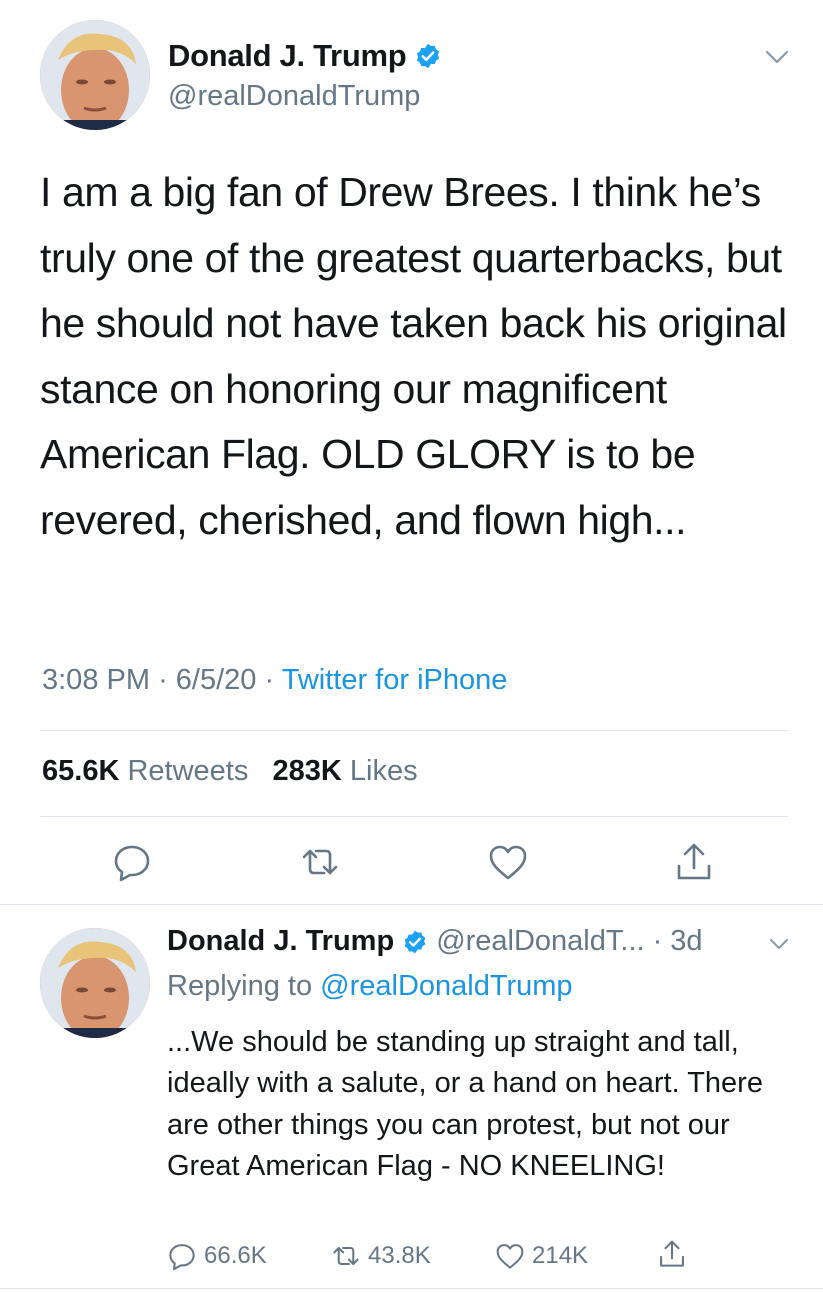  I want to click on reply-count: 66.6K, so click(235, 1255).